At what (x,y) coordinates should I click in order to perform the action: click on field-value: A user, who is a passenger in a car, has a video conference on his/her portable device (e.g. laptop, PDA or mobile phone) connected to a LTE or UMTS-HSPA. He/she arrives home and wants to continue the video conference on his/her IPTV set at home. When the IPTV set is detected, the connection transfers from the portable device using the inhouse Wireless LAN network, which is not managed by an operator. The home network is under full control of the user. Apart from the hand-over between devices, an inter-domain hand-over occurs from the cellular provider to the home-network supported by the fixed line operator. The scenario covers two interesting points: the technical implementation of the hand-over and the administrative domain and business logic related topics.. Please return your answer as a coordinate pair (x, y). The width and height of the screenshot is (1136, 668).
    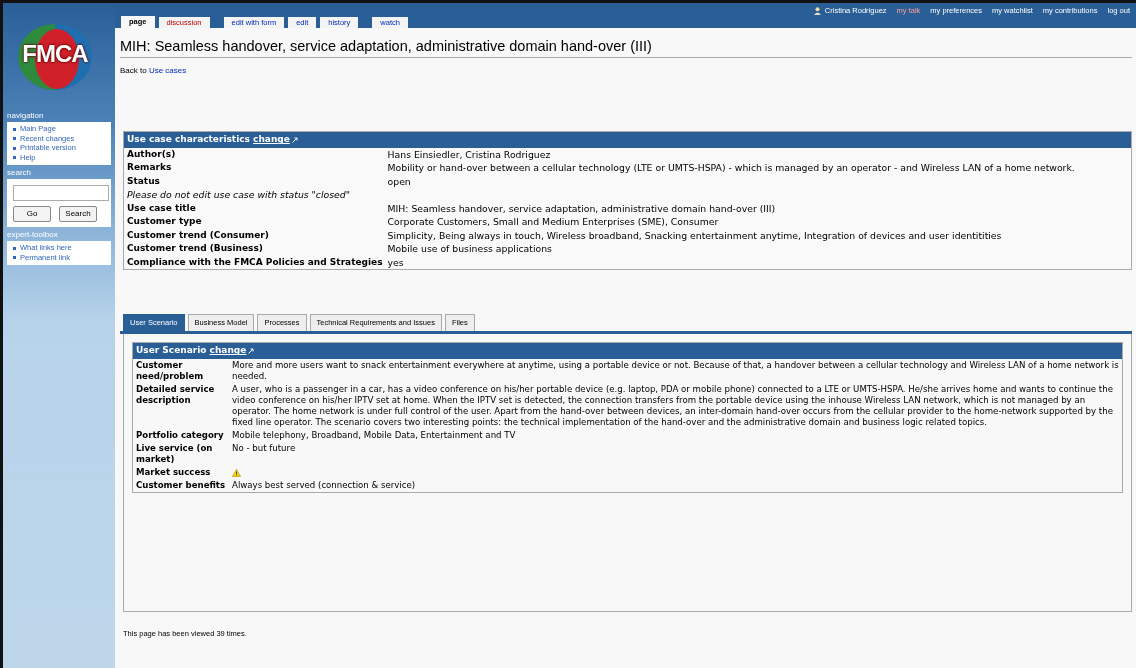
    Looking at the image, I should click on (672, 405).